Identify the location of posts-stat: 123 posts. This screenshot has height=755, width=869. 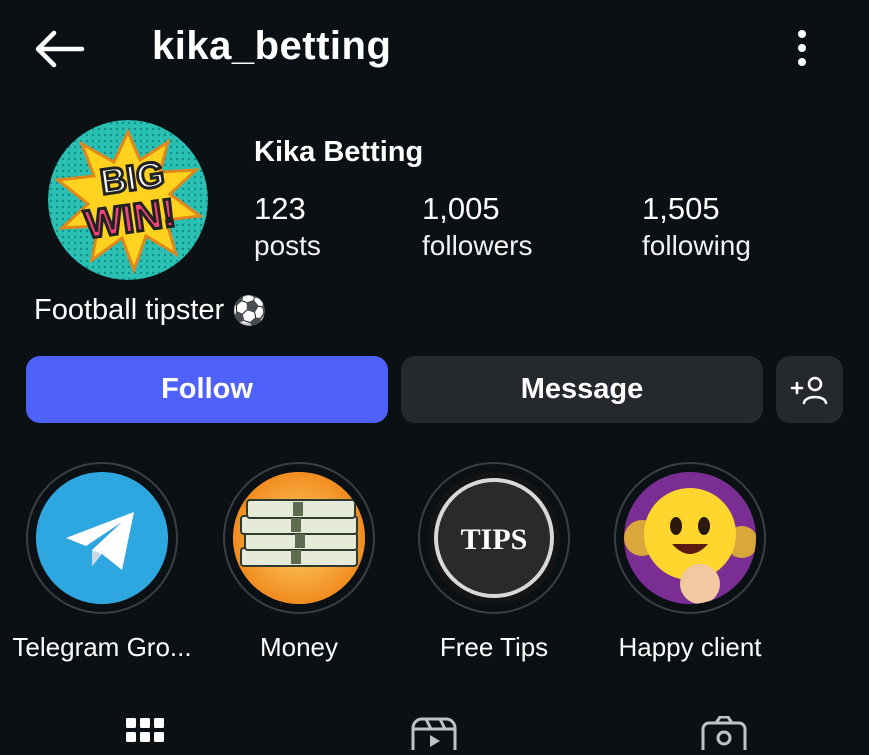
(287, 227).